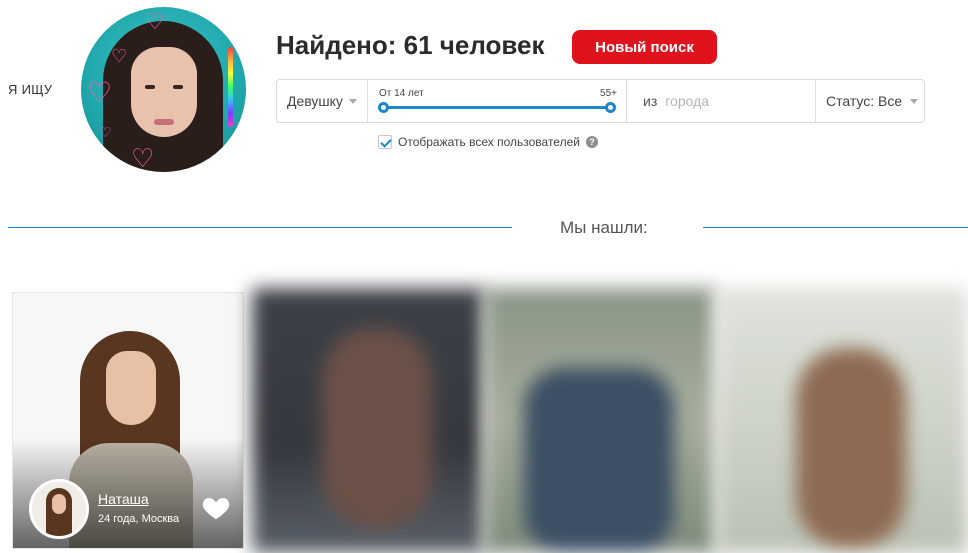 This screenshot has width=968, height=553. Describe the element at coordinates (163, 89) in the screenshot. I see `user-avatar: ♡ ♡ ♡ ♡ ♡` at that location.